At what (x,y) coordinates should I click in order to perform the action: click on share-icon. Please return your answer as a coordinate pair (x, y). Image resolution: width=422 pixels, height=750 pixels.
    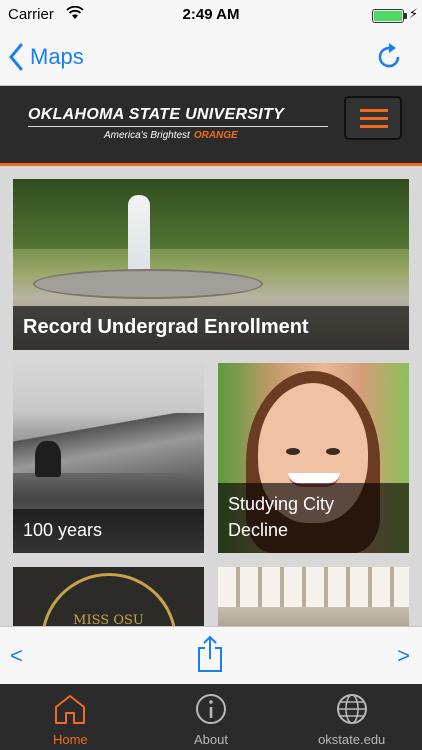
    Looking at the image, I should click on (210, 654).